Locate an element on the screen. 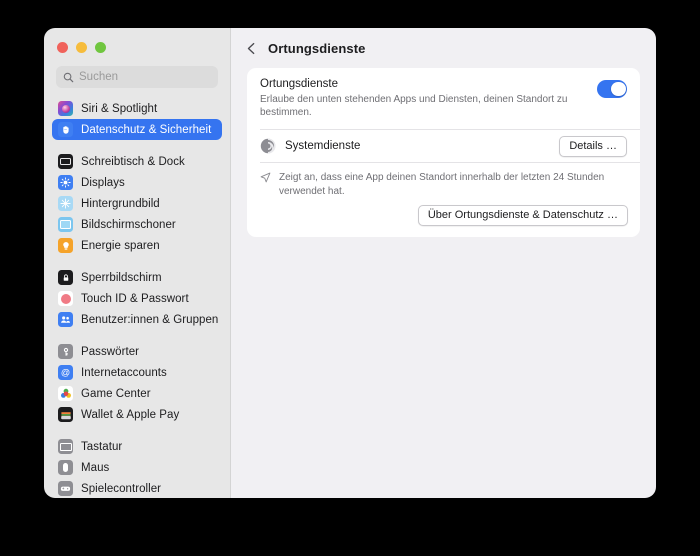 This screenshot has width=700, height=556. sidebar-item-bildschirmschoner: Bildschirmschoner is located at coordinates (137, 224).